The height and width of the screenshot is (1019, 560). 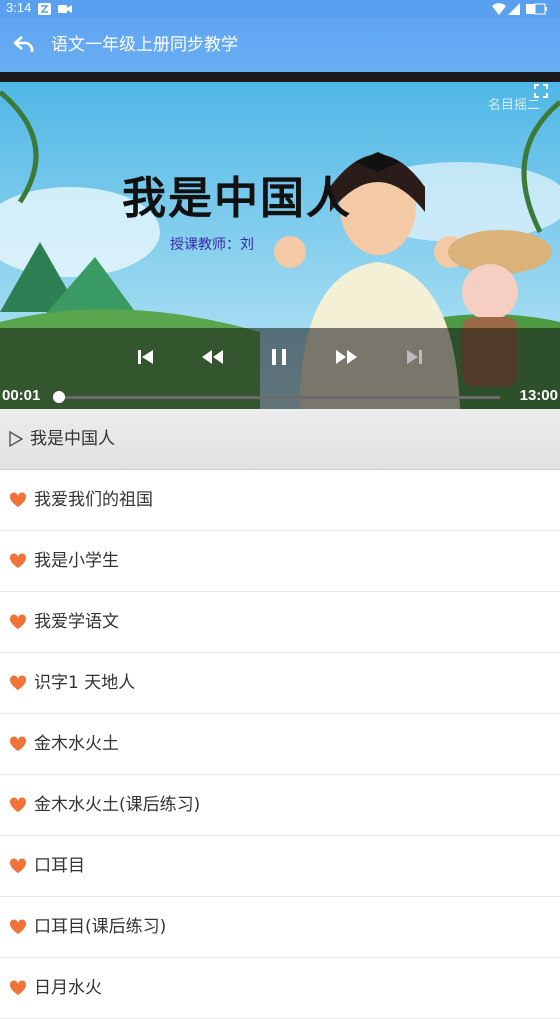 I want to click on pause-icon, so click(x=279, y=357).